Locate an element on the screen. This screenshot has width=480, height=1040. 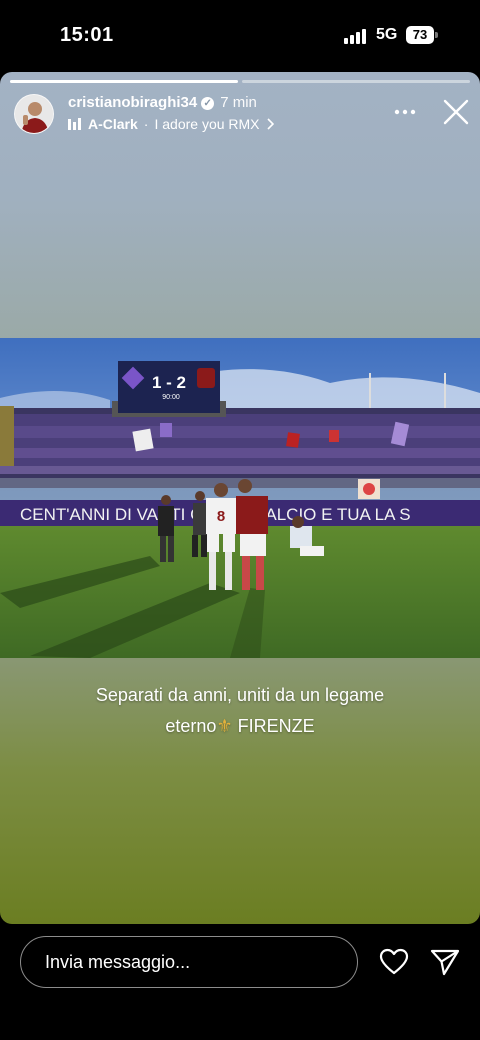
battery-icon: 73 is located at coordinates (420, 35).